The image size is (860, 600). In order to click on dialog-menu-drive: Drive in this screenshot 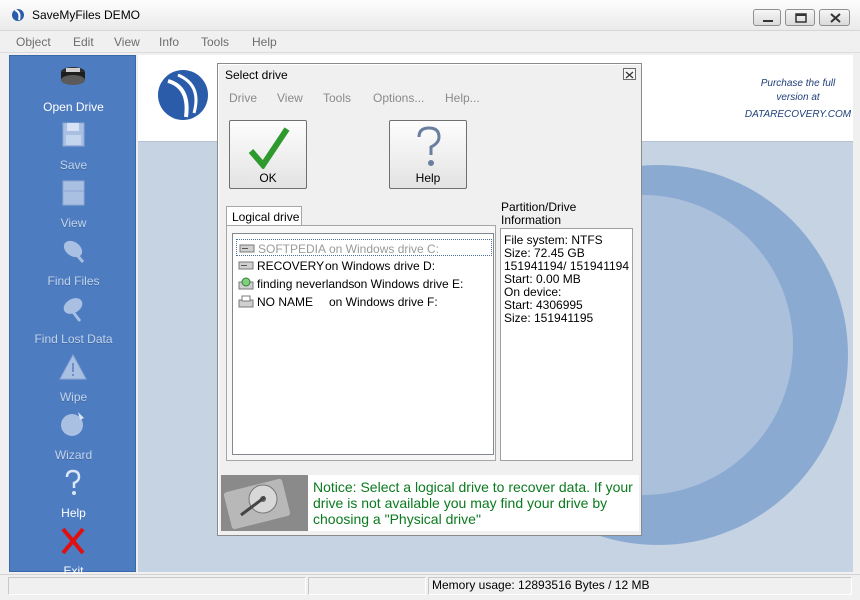, I will do `click(243, 98)`.